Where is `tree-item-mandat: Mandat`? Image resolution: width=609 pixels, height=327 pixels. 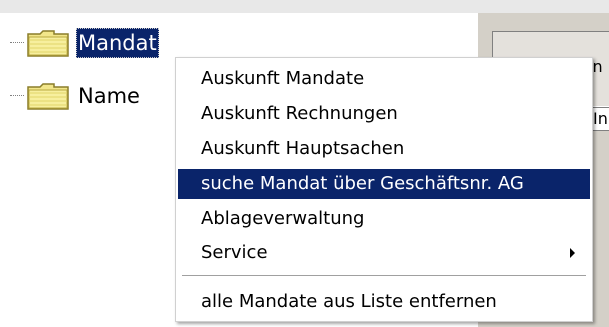
tree-item-mandat: Mandat is located at coordinates (84, 43).